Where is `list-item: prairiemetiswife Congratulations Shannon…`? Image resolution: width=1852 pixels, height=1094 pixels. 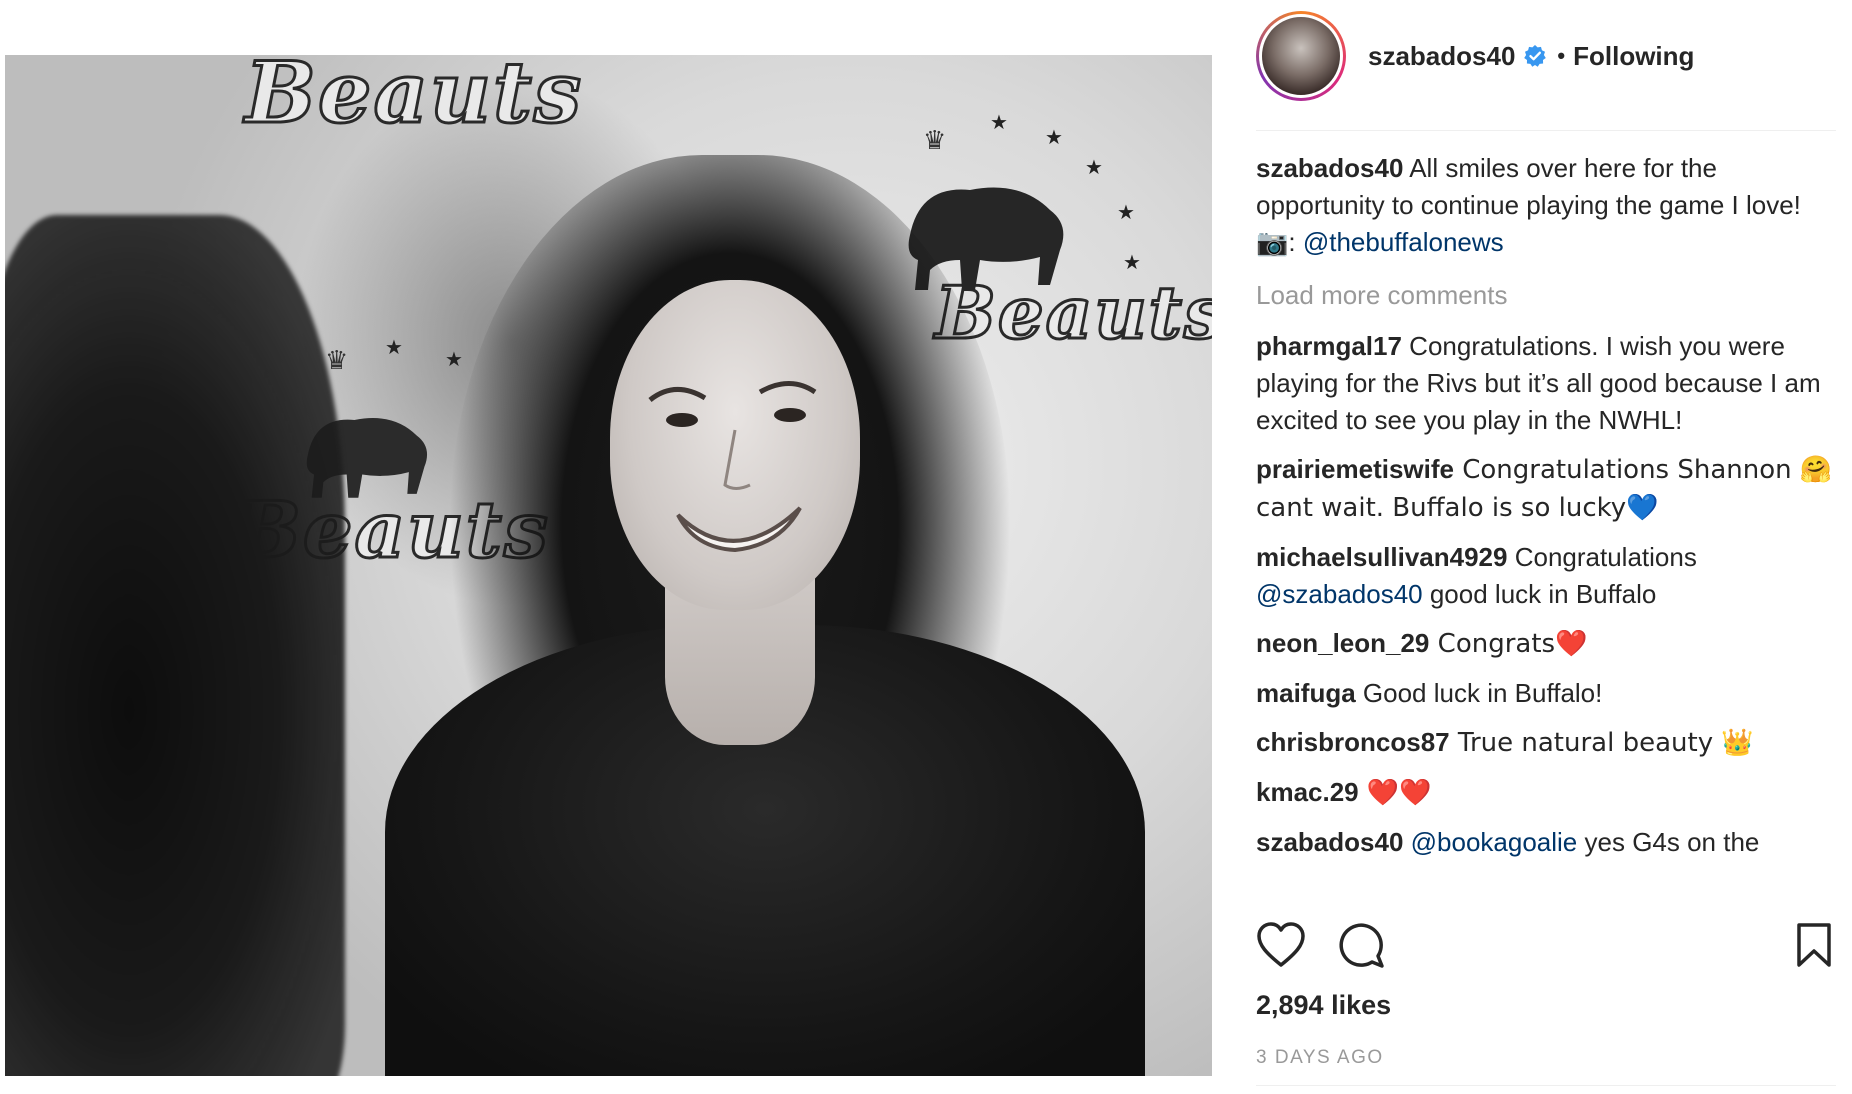
list-item: prairiemetiswife Congratulations Shannon… is located at coordinates (1546, 489).